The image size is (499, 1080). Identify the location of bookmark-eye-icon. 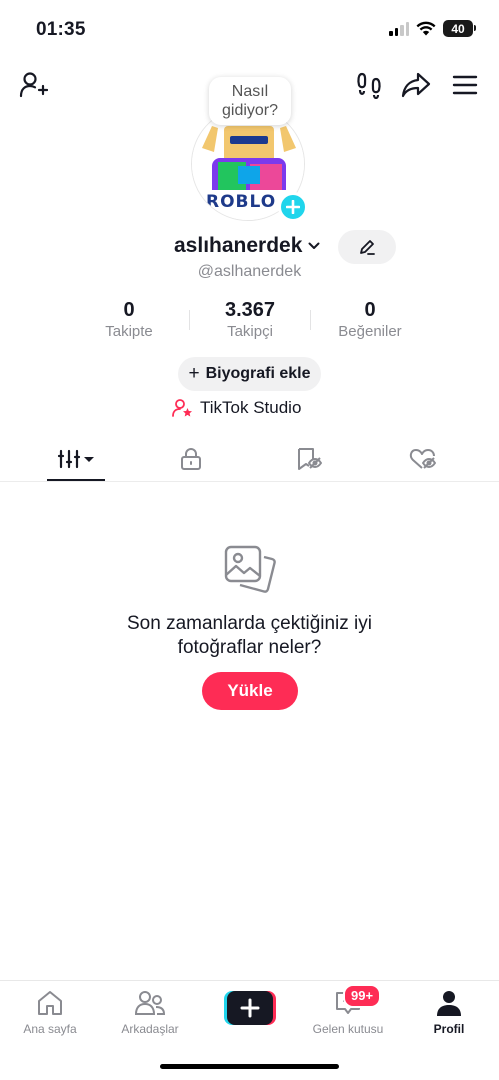
(310, 459).